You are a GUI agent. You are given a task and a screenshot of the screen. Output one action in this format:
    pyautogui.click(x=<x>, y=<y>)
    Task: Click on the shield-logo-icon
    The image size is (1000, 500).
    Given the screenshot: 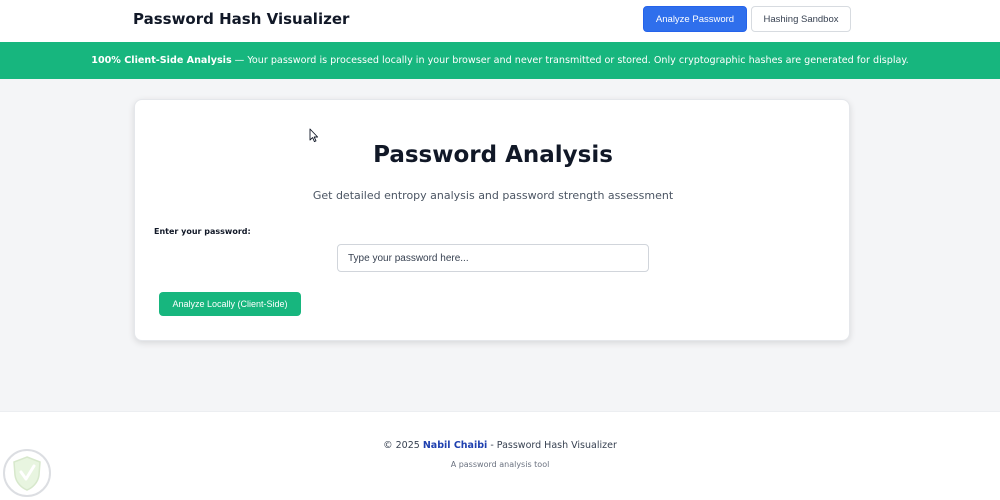 What is the action you would take?
    pyautogui.click(x=27, y=473)
    